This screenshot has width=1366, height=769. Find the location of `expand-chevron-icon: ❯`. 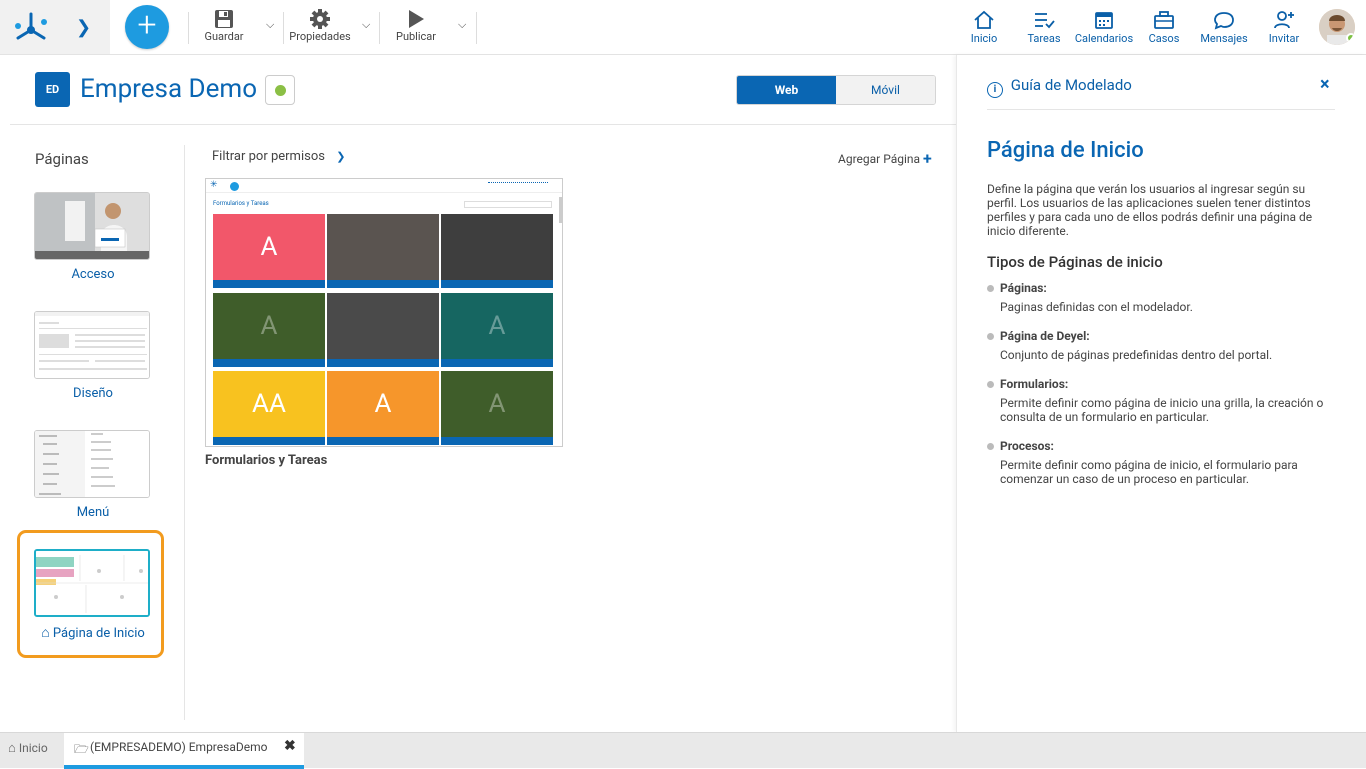

expand-chevron-icon: ❯ is located at coordinates (83, 27).